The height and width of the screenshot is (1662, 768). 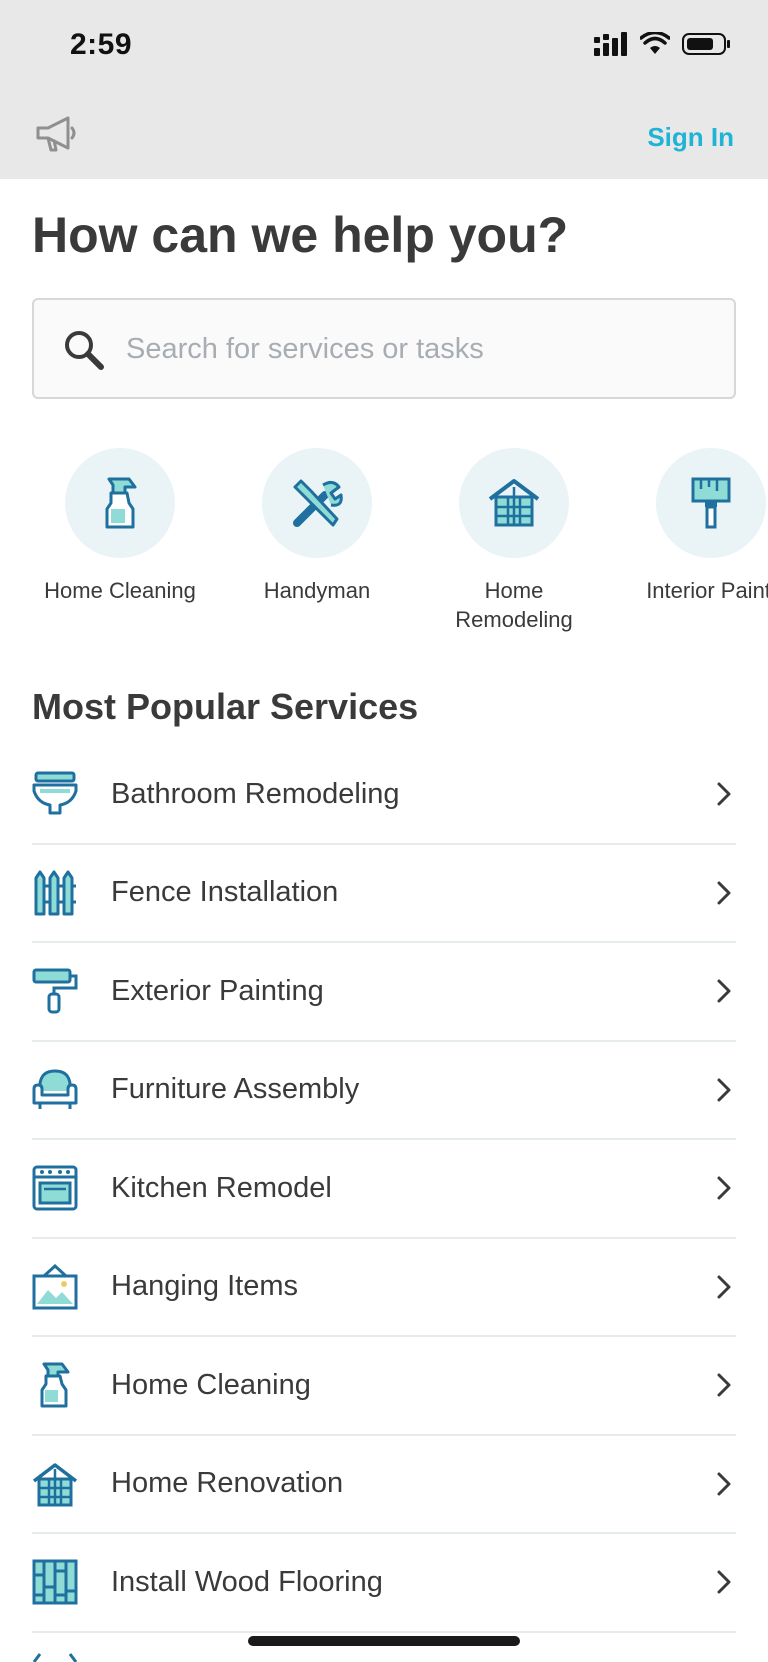 What do you see at coordinates (55, 1286) in the screenshot?
I see `picture-frame-icon` at bounding box center [55, 1286].